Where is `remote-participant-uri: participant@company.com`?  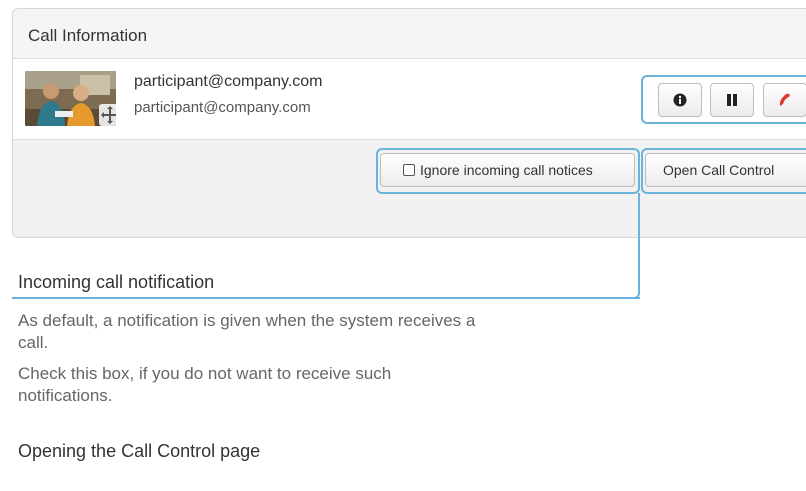 remote-participant-uri: participant@company.com is located at coordinates (222, 107).